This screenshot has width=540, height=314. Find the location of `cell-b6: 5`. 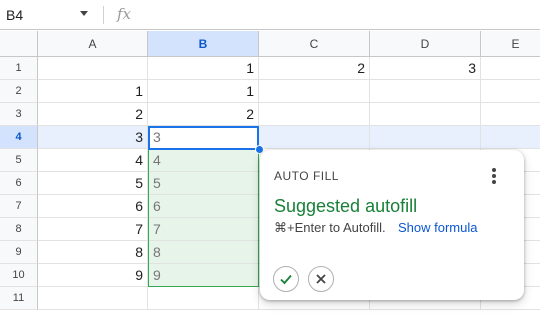

cell-b6: 5 is located at coordinates (203, 183).